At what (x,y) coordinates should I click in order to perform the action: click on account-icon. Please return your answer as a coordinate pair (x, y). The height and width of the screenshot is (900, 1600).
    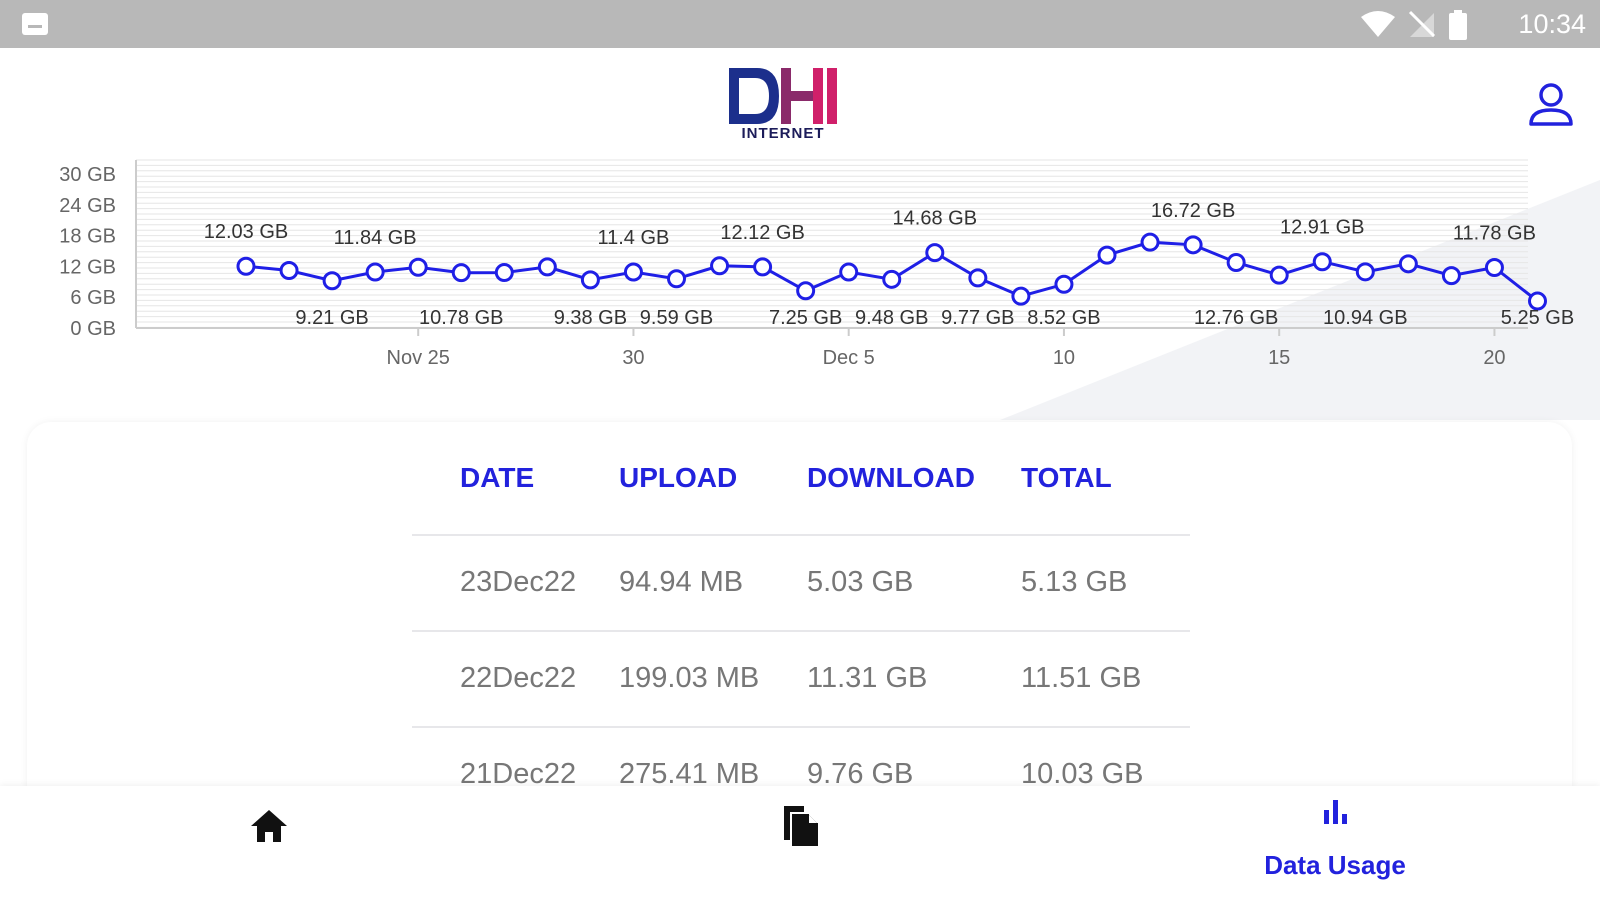
    Looking at the image, I should click on (1551, 105).